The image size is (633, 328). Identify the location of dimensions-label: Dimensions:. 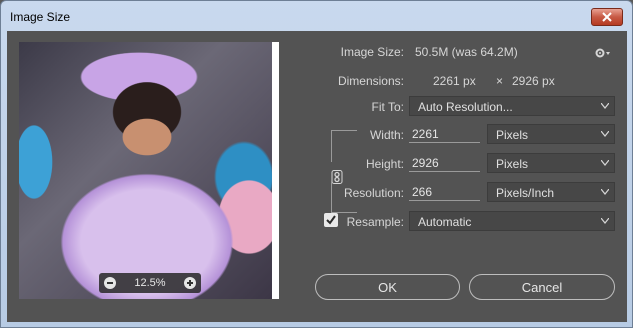
(370, 81).